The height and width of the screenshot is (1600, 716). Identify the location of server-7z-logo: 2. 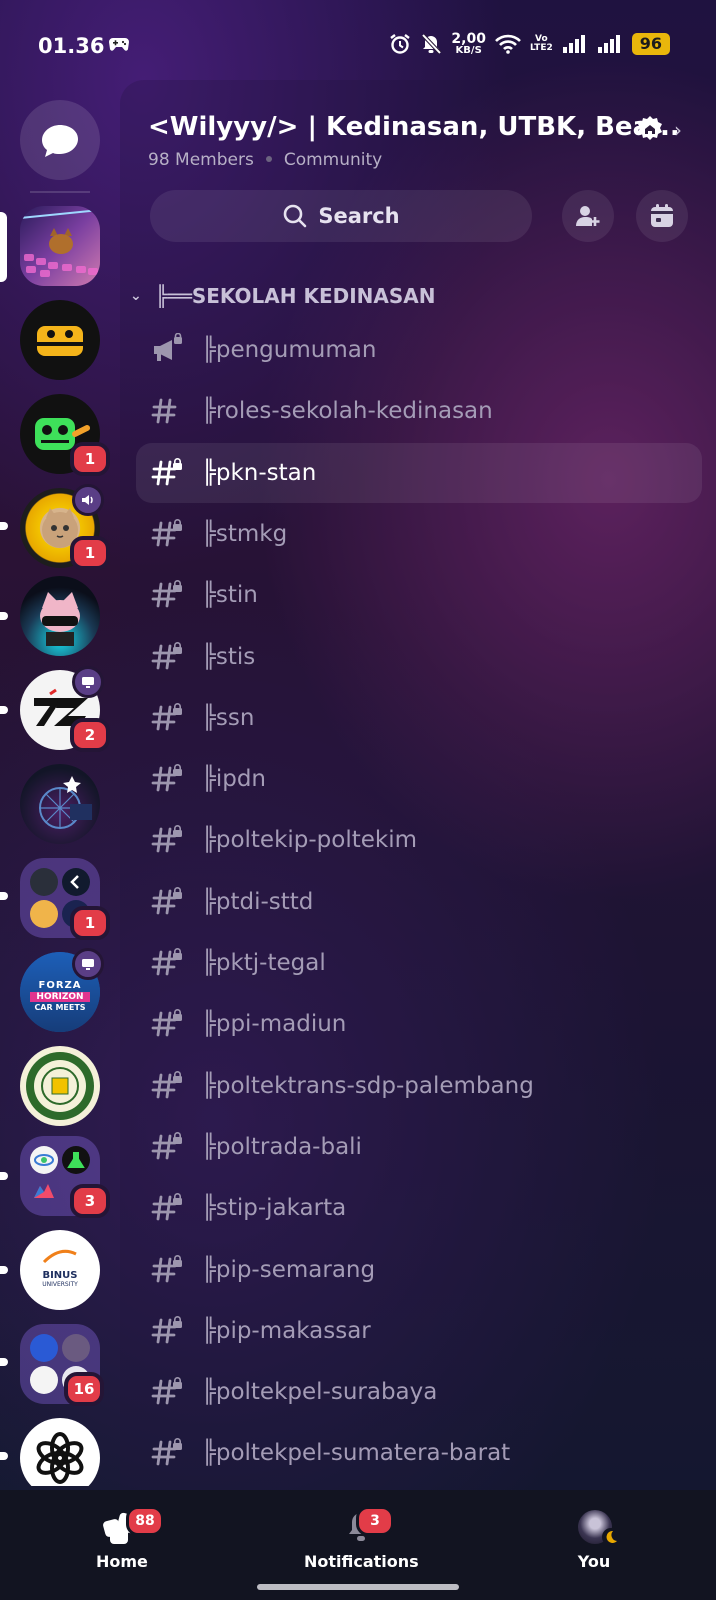
(65, 709).